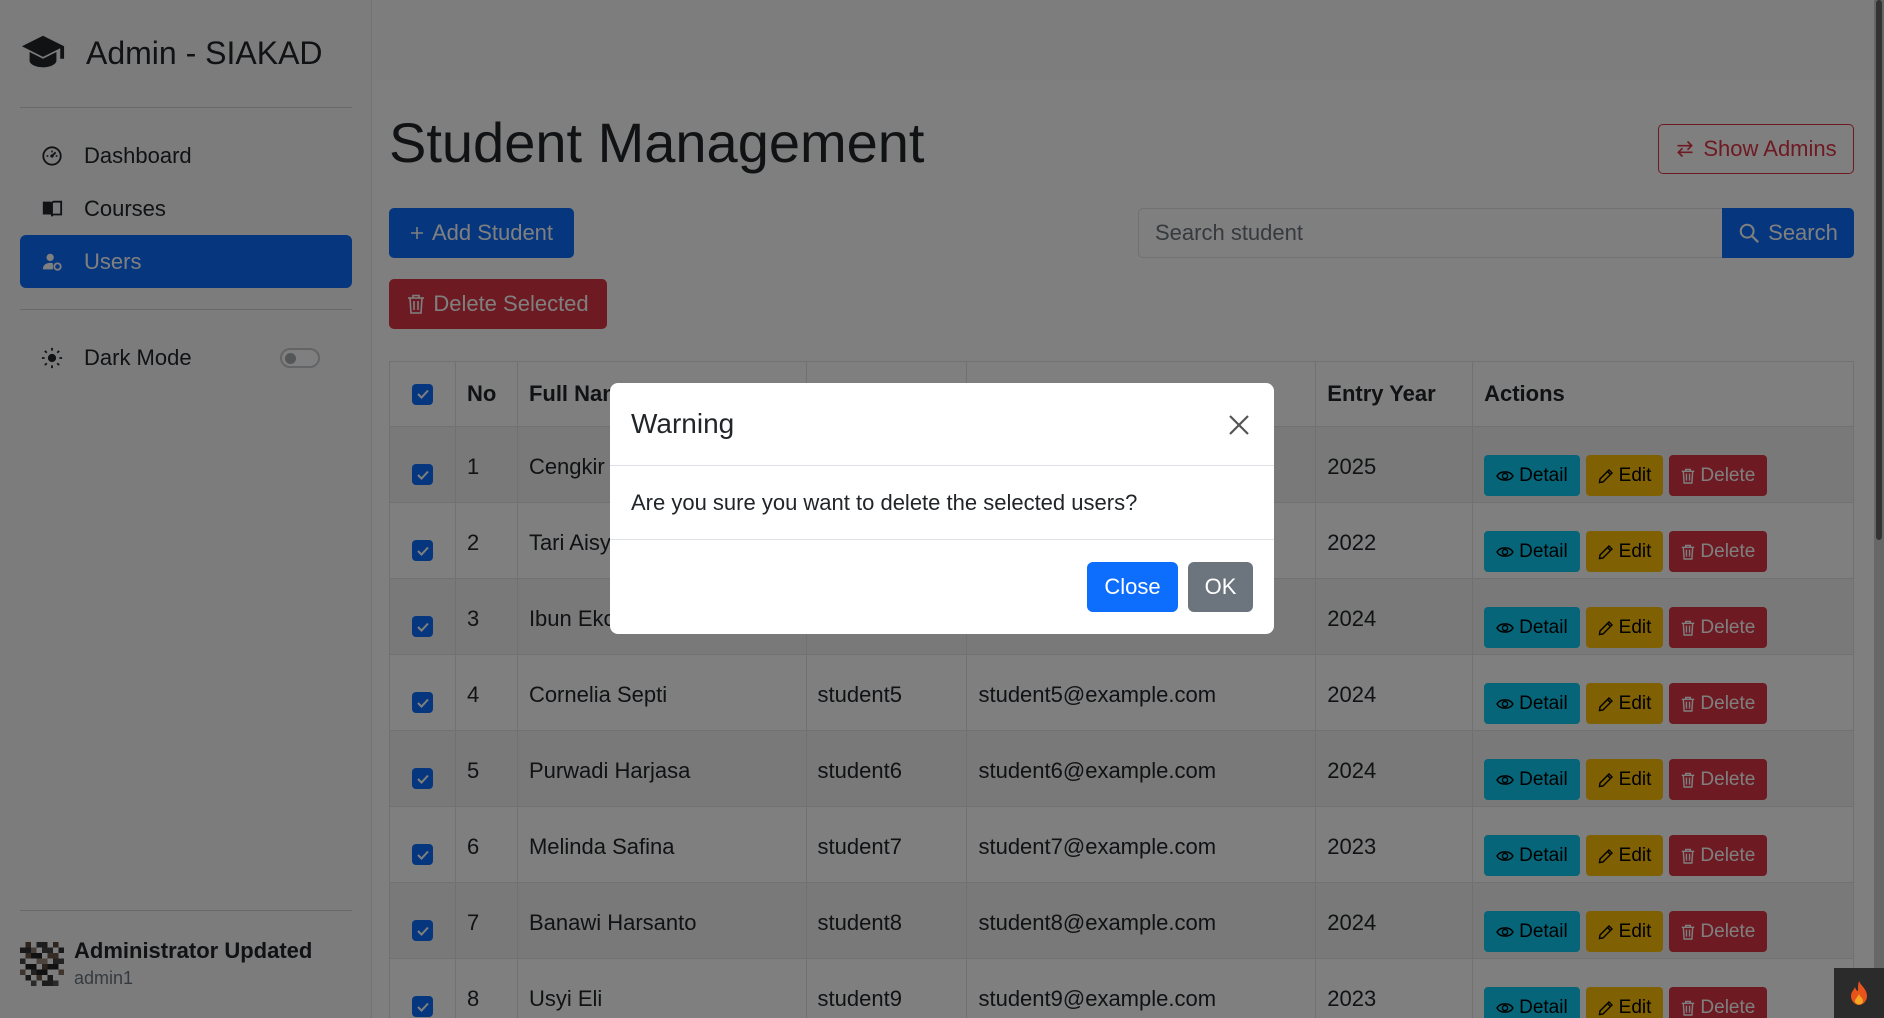  What do you see at coordinates (1239, 425) in the screenshot?
I see `close-icon` at bounding box center [1239, 425].